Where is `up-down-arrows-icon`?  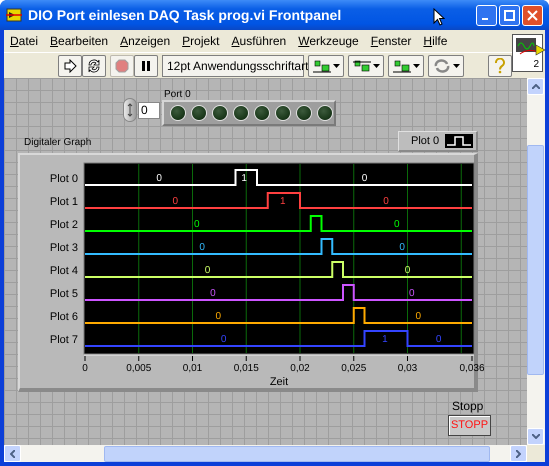 up-down-arrows-icon is located at coordinates (130, 110).